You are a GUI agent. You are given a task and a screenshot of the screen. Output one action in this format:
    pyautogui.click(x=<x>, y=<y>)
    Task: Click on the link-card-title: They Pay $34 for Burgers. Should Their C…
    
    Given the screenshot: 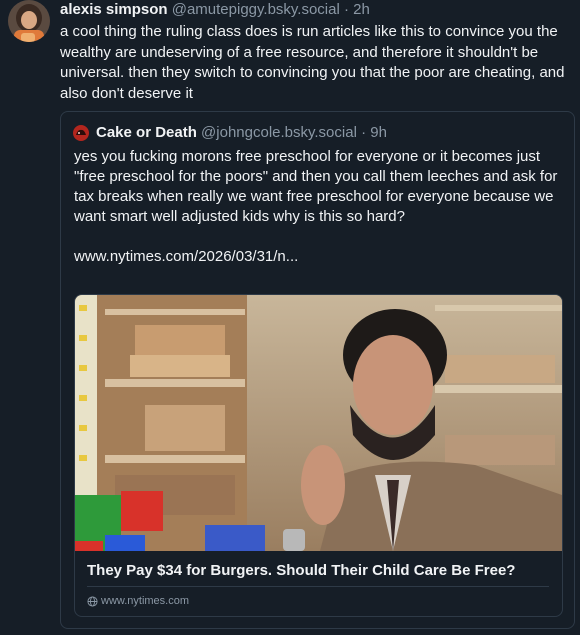 What is the action you would take?
    pyautogui.click(x=318, y=571)
    